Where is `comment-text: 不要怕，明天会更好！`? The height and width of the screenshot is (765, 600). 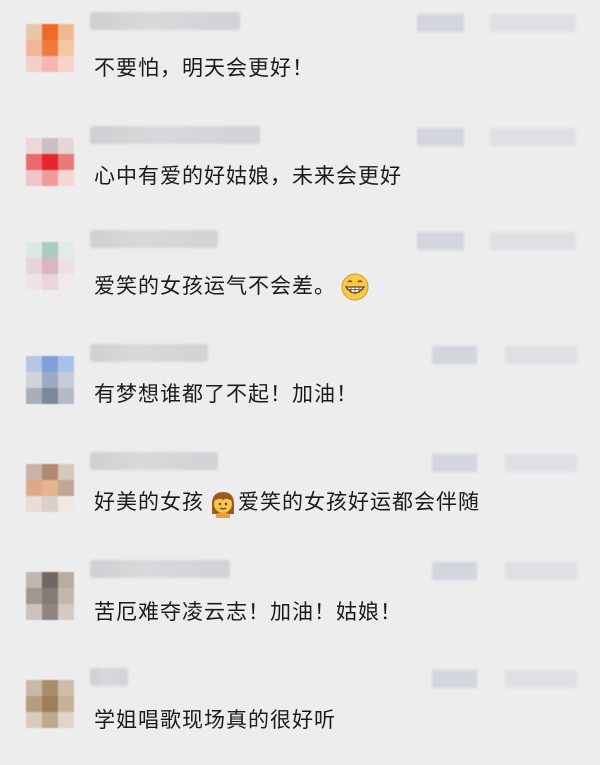 comment-text: 不要怕，明天会更好！ is located at coordinates (204, 67).